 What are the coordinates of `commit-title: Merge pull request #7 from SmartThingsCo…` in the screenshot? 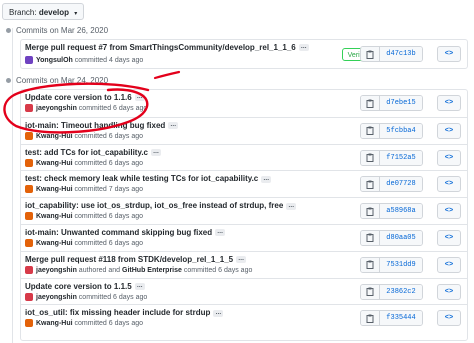 It's located at (167, 47).